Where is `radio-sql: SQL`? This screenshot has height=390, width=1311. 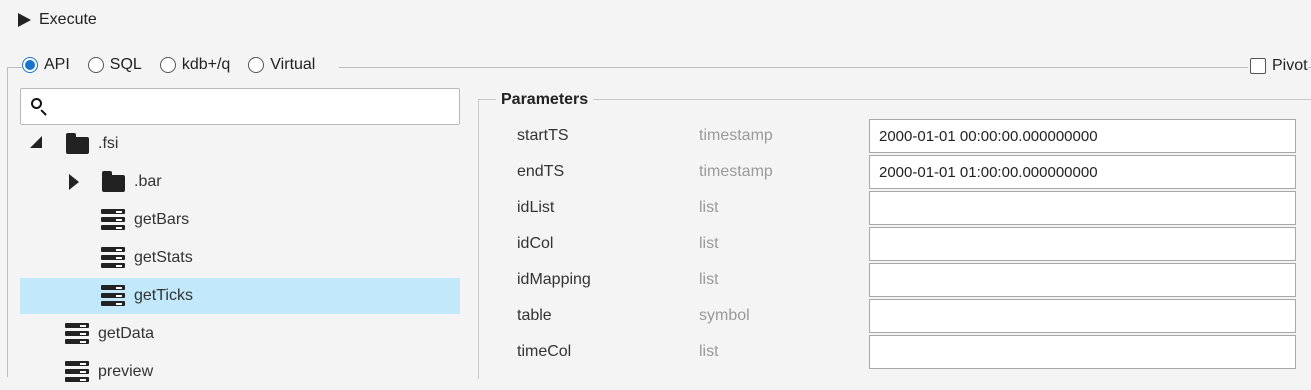 radio-sql: SQL is located at coordinates (114, 65).